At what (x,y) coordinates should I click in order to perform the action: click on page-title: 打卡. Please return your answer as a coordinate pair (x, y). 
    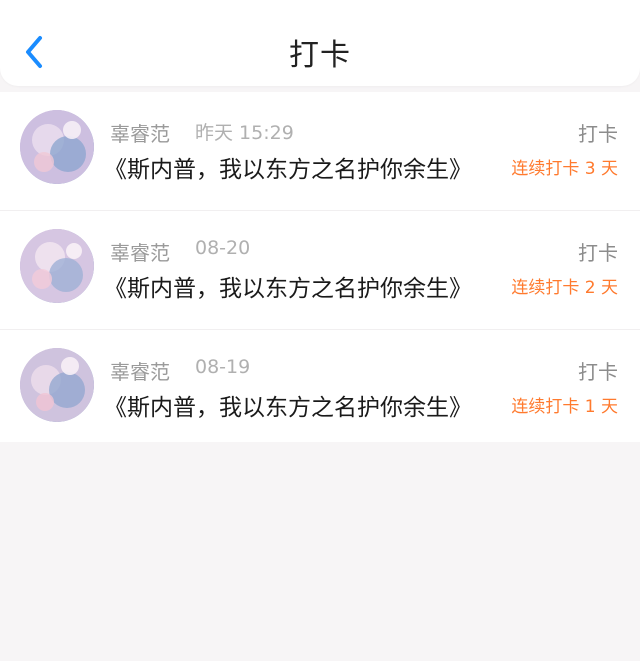
    Looking at the image, I should click on (320, 55).